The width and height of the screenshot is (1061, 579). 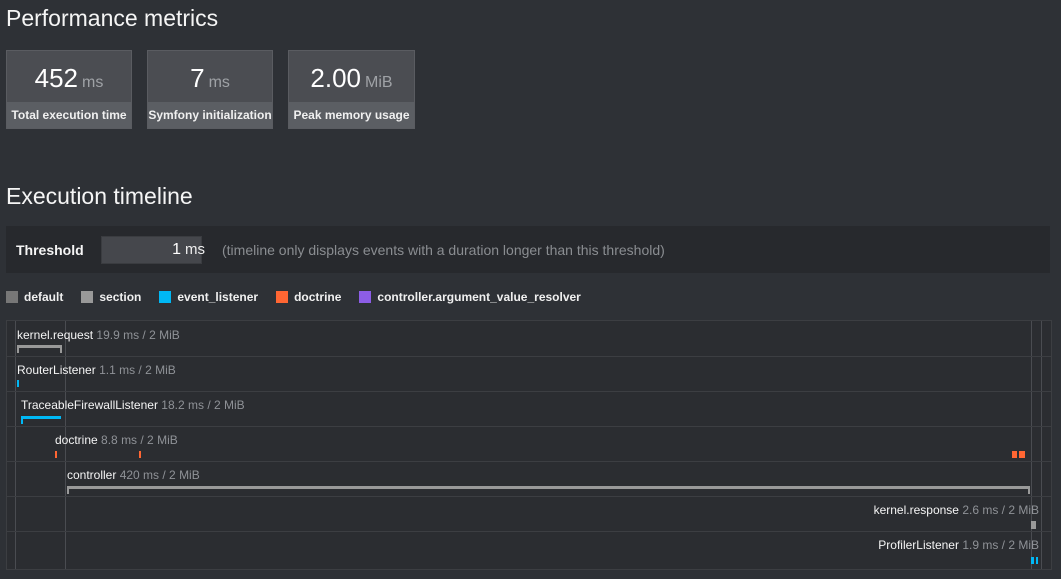 What do you see at coordinates (76, 440) in the screenshot?
I see `event-name: doctrine` at bounding box center [76, 440].